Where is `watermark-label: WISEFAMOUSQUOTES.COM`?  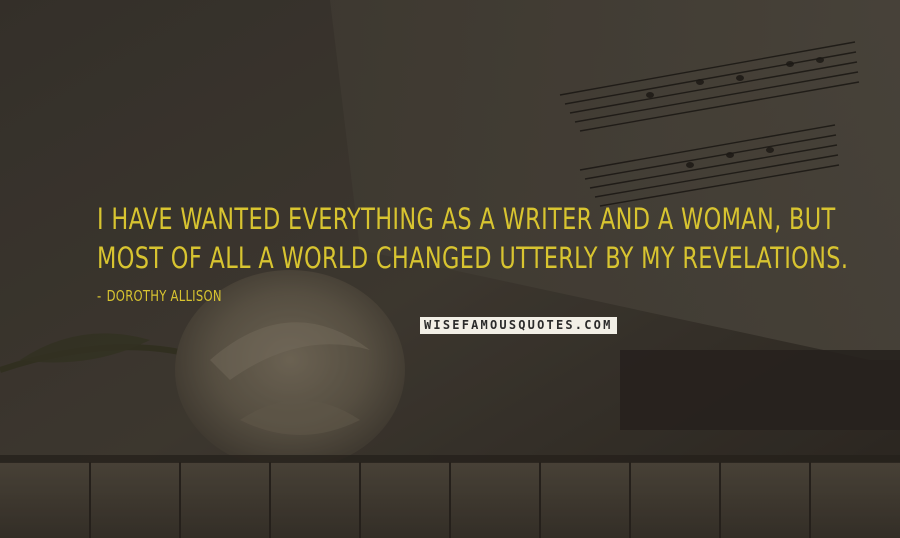 watermark-label: WISEFAMOUSQUOTES.COM is located at coordinates (518, 325).